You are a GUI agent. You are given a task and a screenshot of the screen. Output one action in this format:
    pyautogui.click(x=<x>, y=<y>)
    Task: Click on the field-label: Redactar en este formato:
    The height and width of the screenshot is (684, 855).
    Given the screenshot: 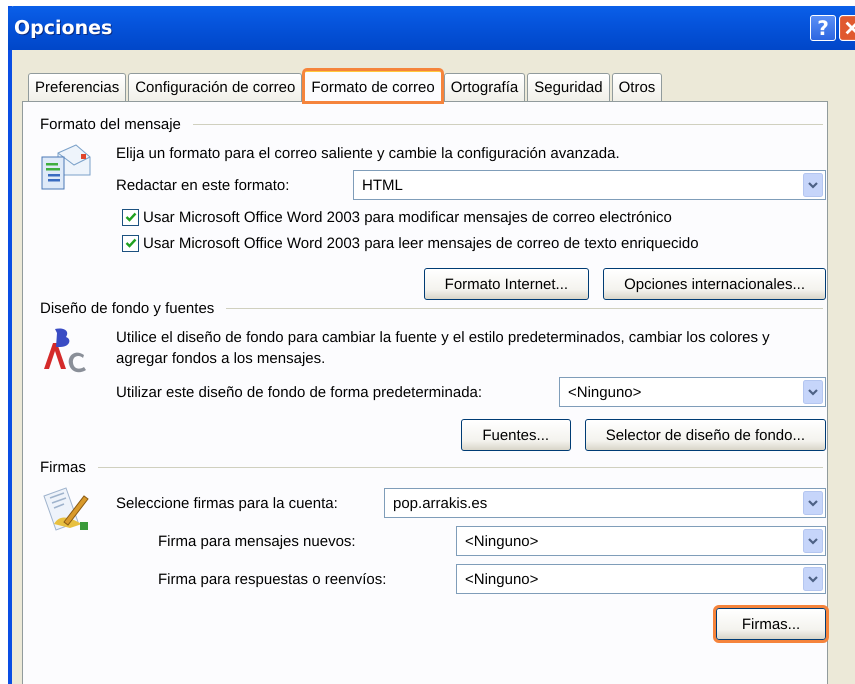 What is the action you would take?
    pyautogui.click(x=203, y=185)
    